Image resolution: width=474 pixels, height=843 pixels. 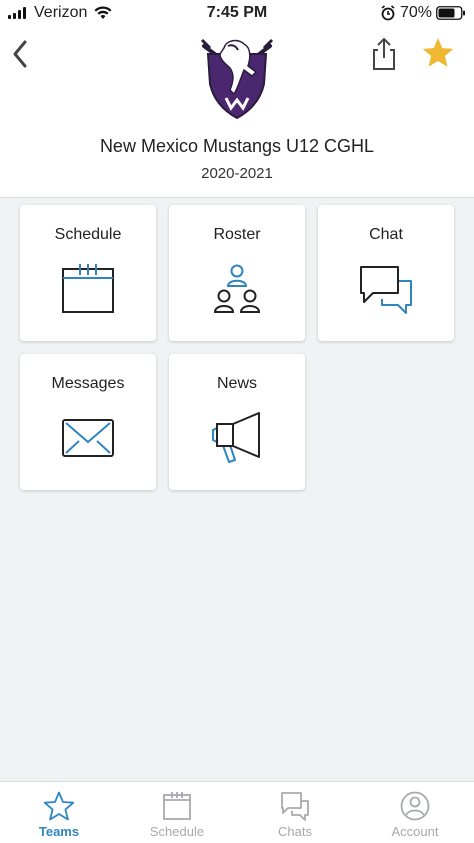 What do you see at coordinates (237, 234) in the screenshot?
I see `tile-label-roster: Roster` at bounding box center [237, 234].